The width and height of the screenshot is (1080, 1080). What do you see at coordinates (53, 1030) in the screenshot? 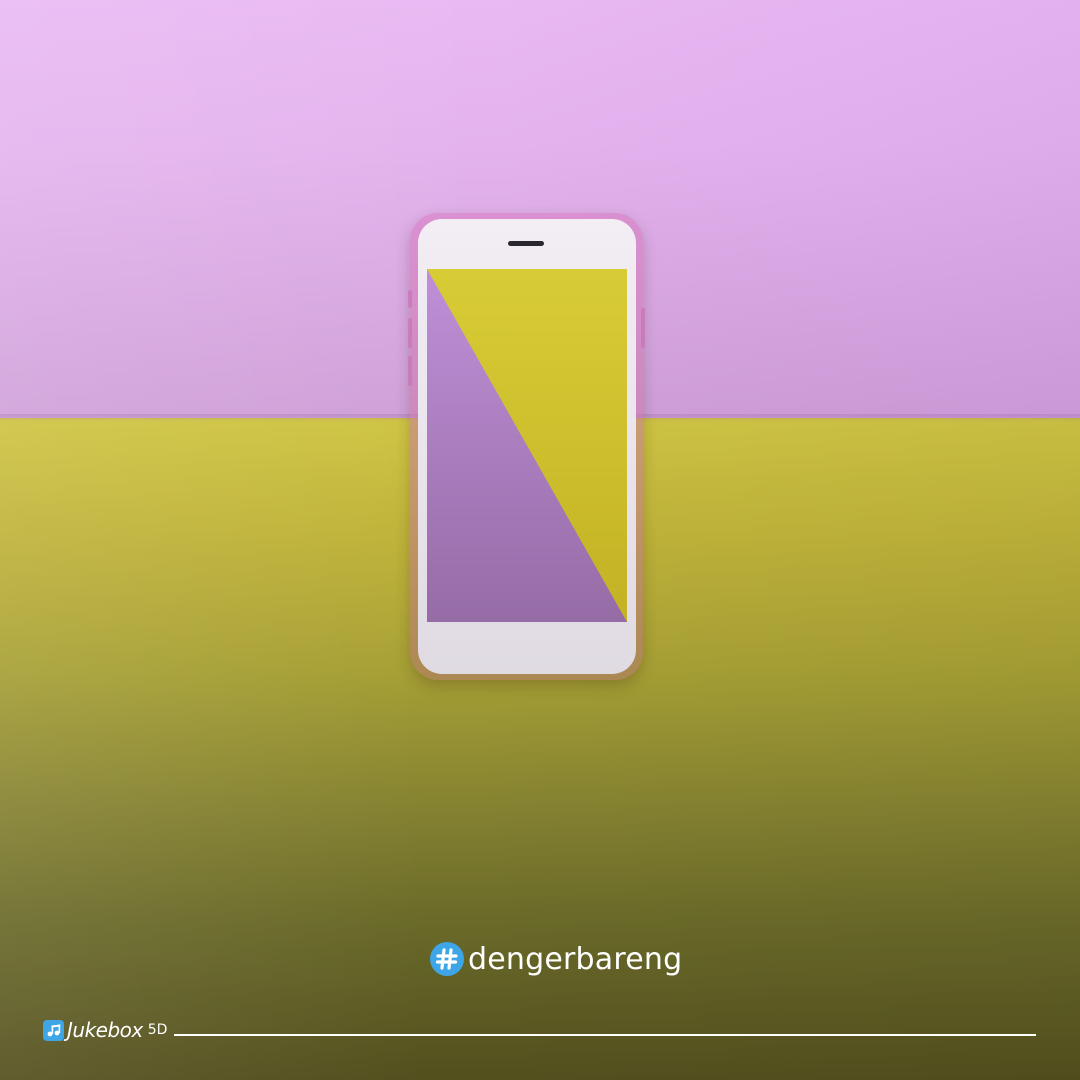
I see `jukebox-note-icon` at bounding box center [53, 1030].